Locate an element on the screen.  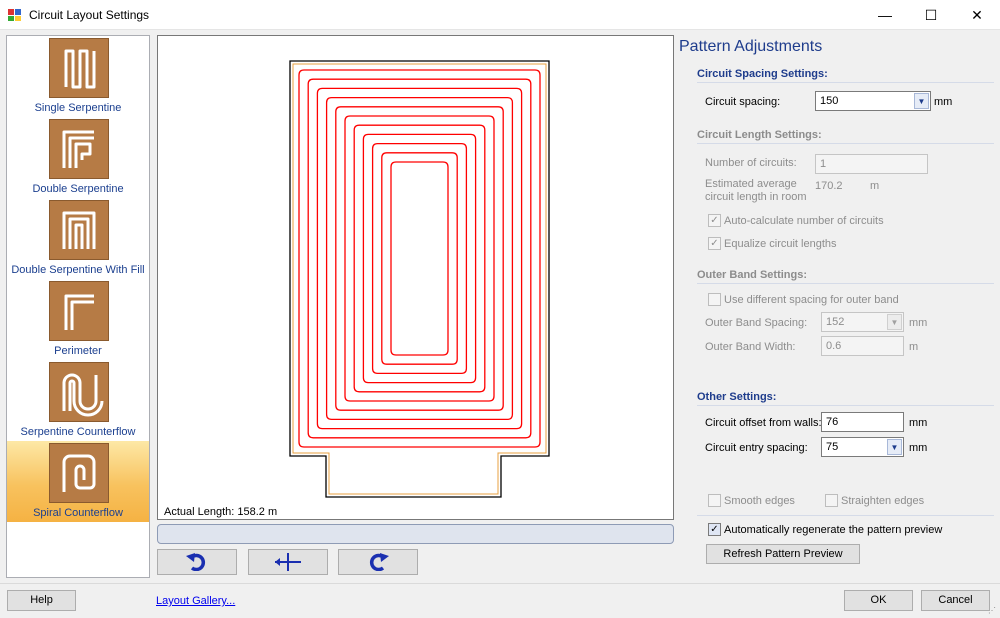
sidebar-item-label: Serpentine Counterflow is located at coordinates (78, 432).